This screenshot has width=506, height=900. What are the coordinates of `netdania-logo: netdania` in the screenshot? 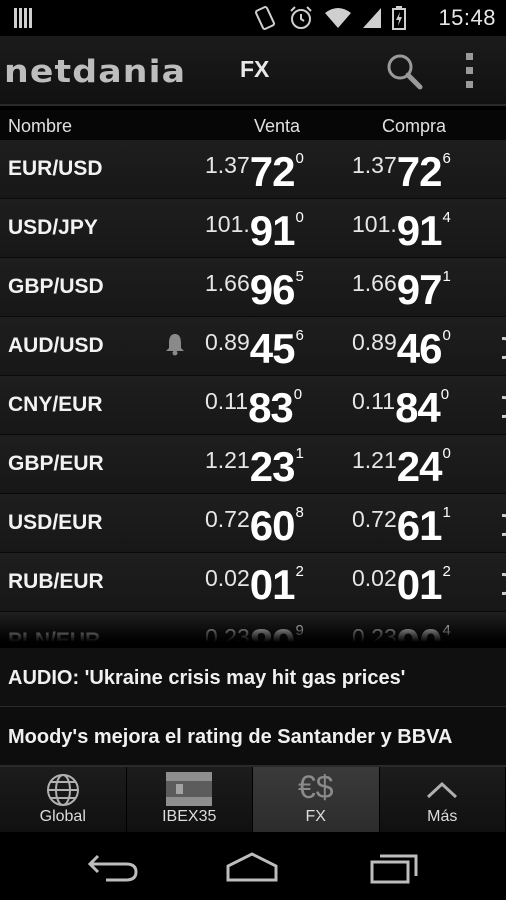 It's located at (95, 72).